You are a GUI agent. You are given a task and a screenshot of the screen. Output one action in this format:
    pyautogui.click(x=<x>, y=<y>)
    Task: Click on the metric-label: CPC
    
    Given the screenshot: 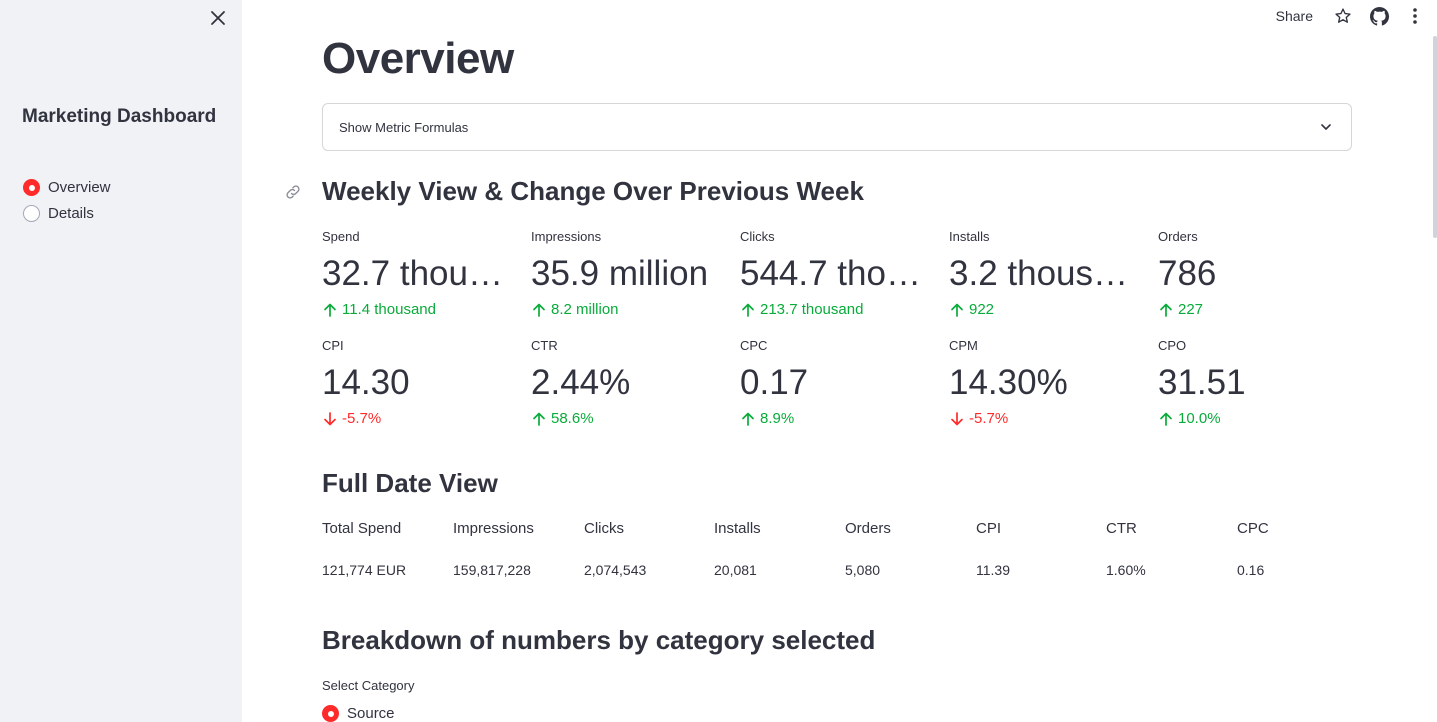 What is the action you would take?
    pyautogui.click(x=754, y=345)
    